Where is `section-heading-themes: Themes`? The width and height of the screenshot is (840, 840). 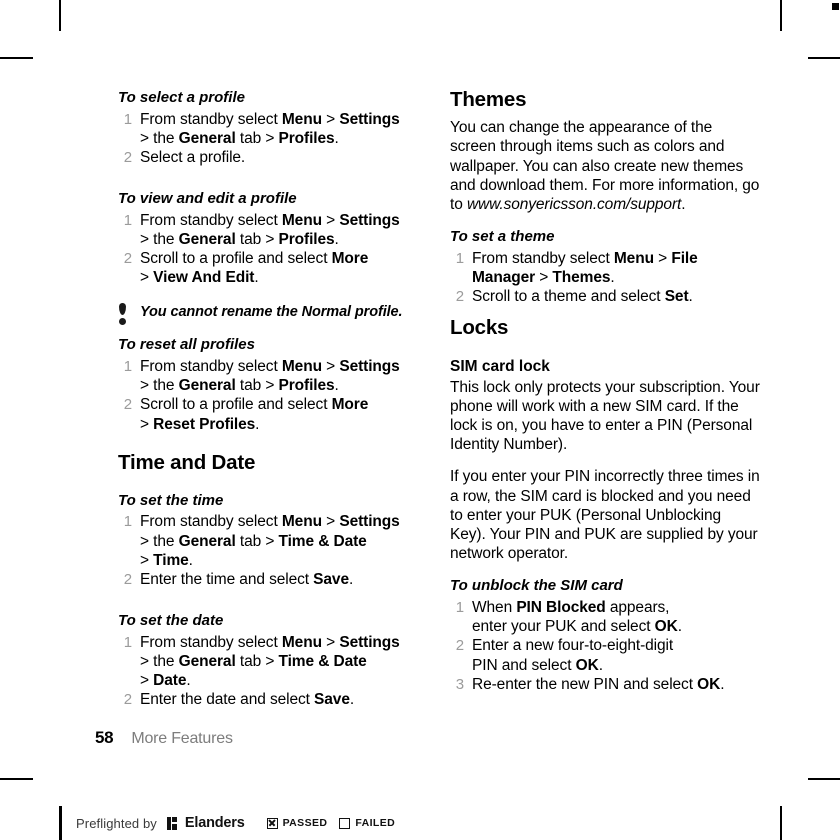
section-heading-themes: Themes is located at coordinates (488, 99).